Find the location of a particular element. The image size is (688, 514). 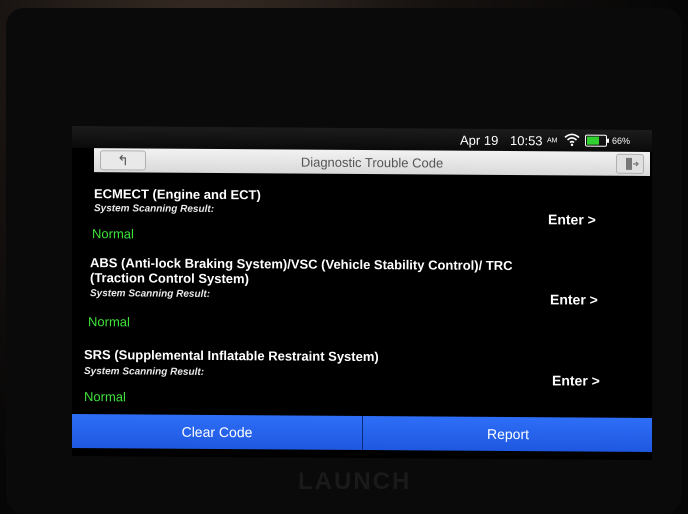

device-brand-logo: LAUNCH is located at coordinates (355, 481).